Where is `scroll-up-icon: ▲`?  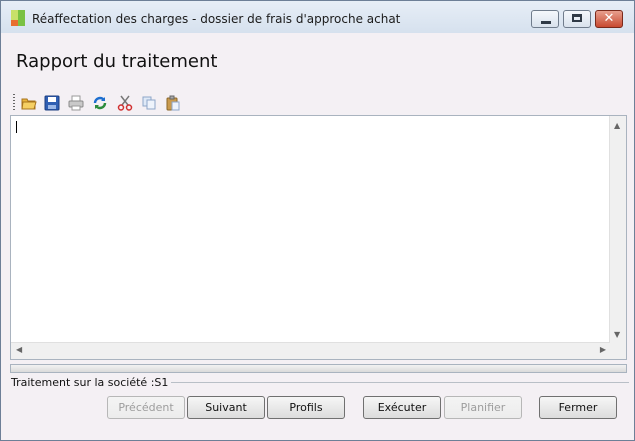 scroll-up-icon: ▲ is located at coordinates (617, 125).